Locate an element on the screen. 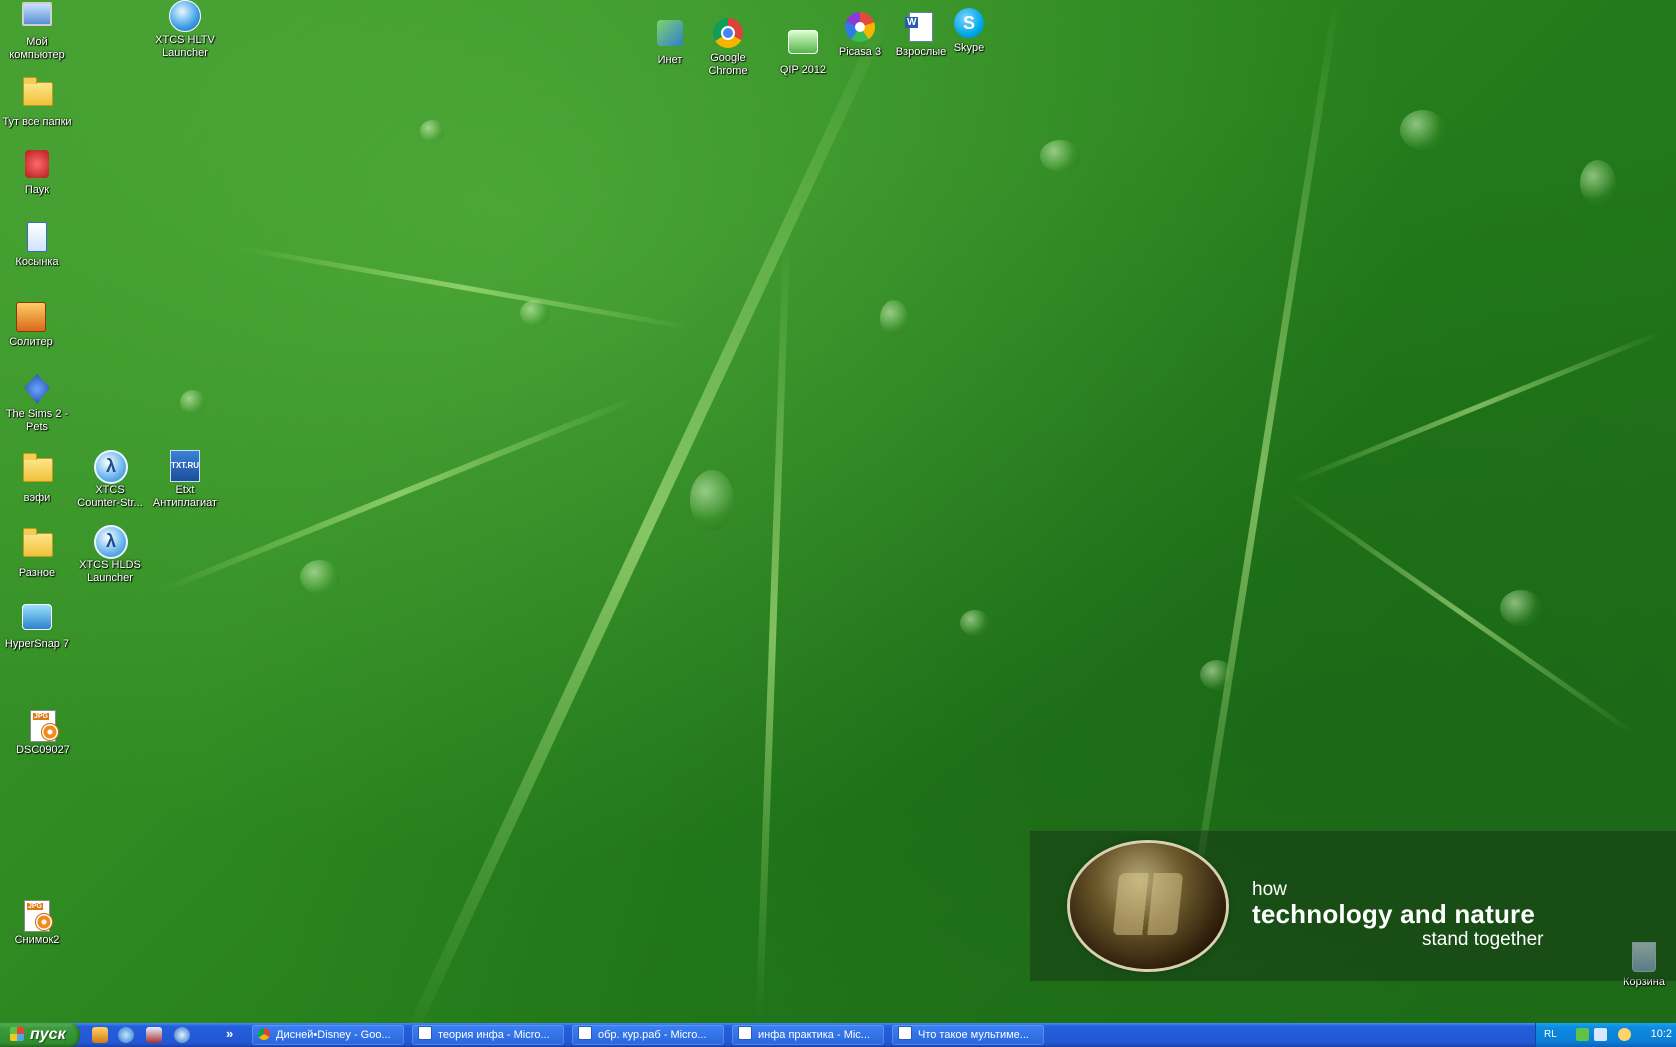 The width and height of the screenshot is (1676, 1047). desktop-icon-vefi: вэфи is located at coordinates (37, 478).